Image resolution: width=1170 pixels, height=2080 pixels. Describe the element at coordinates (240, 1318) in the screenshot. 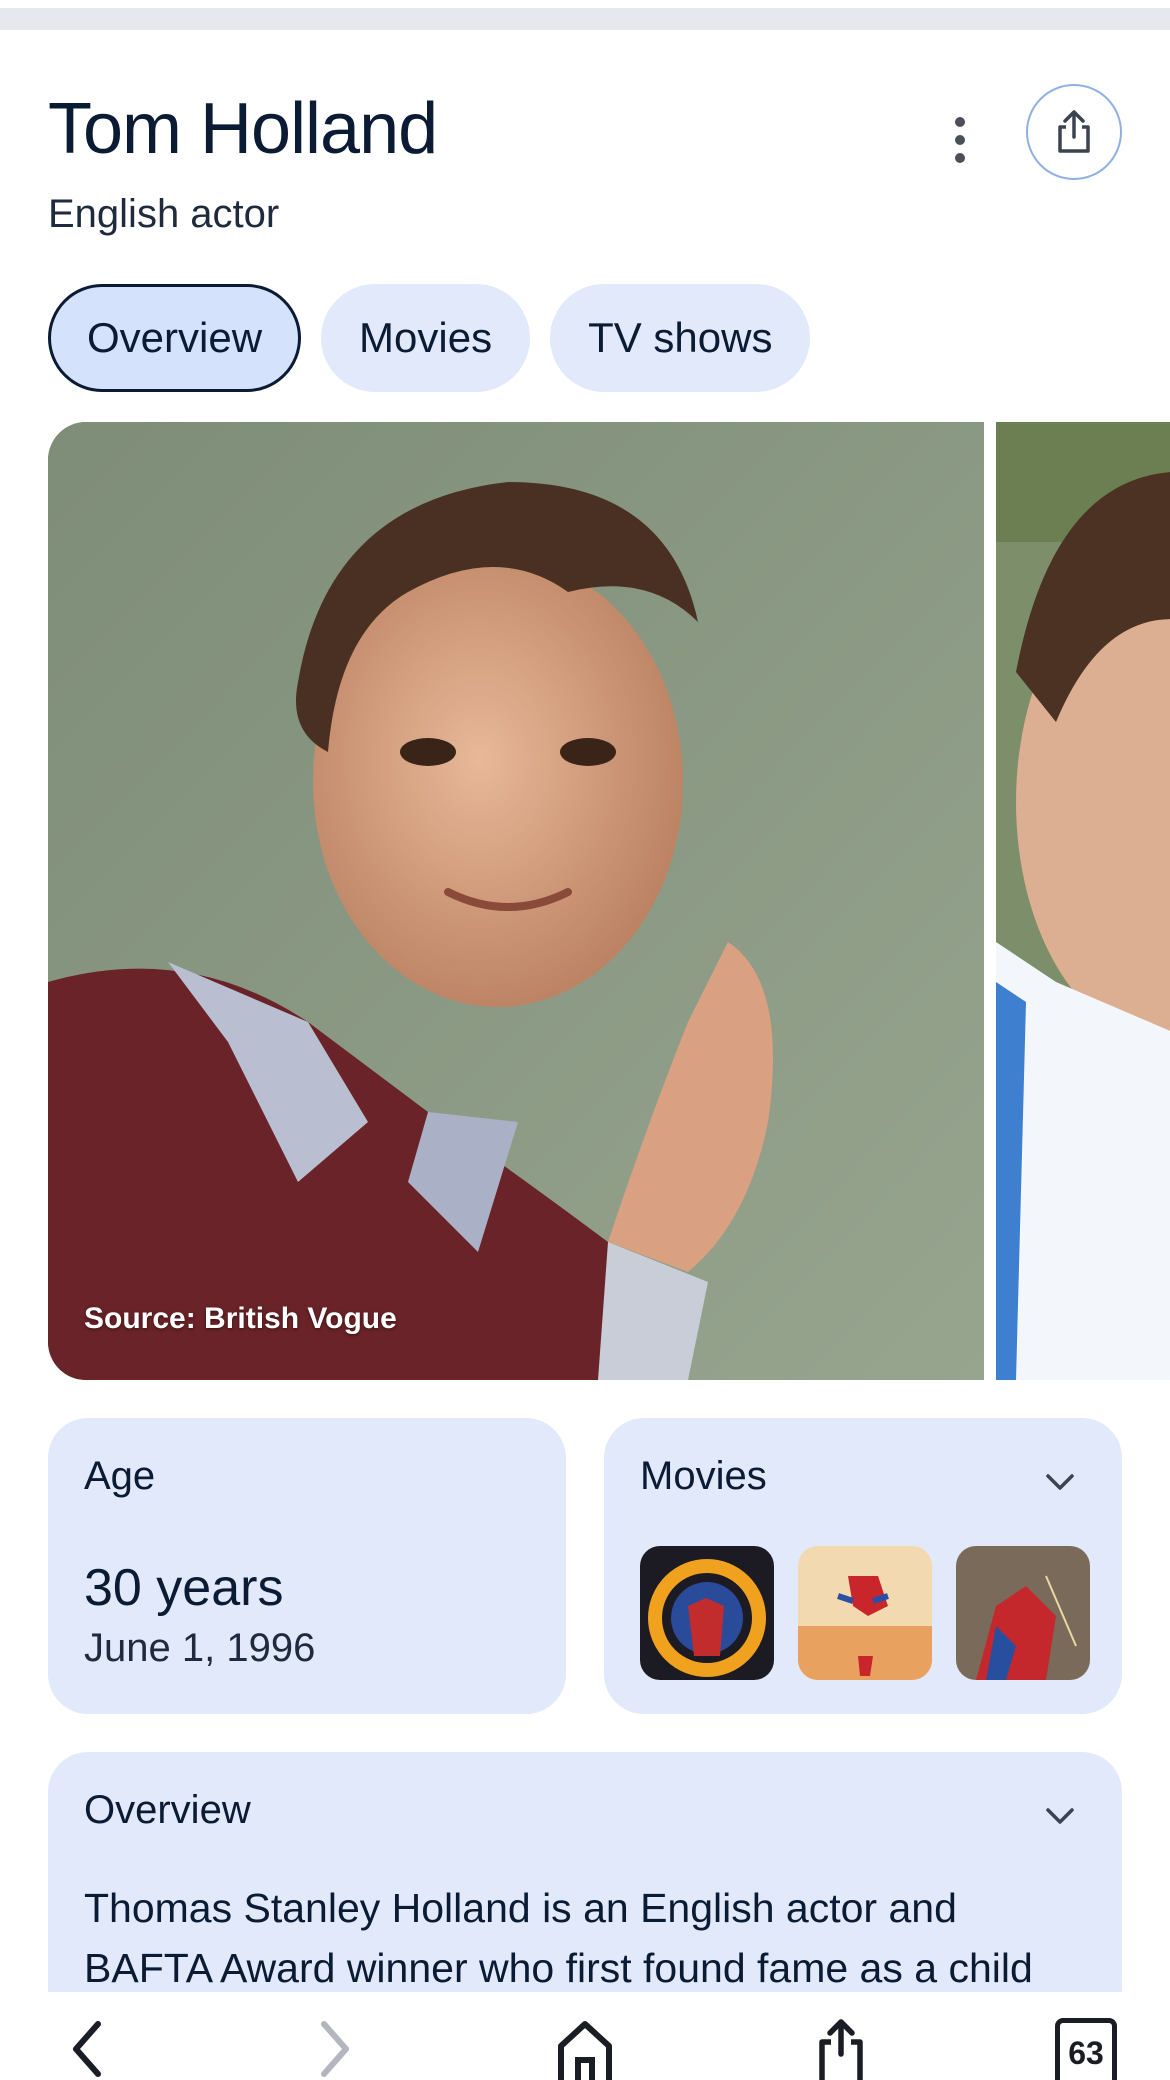

I see `image-source: Source: British Vogue` at that location.